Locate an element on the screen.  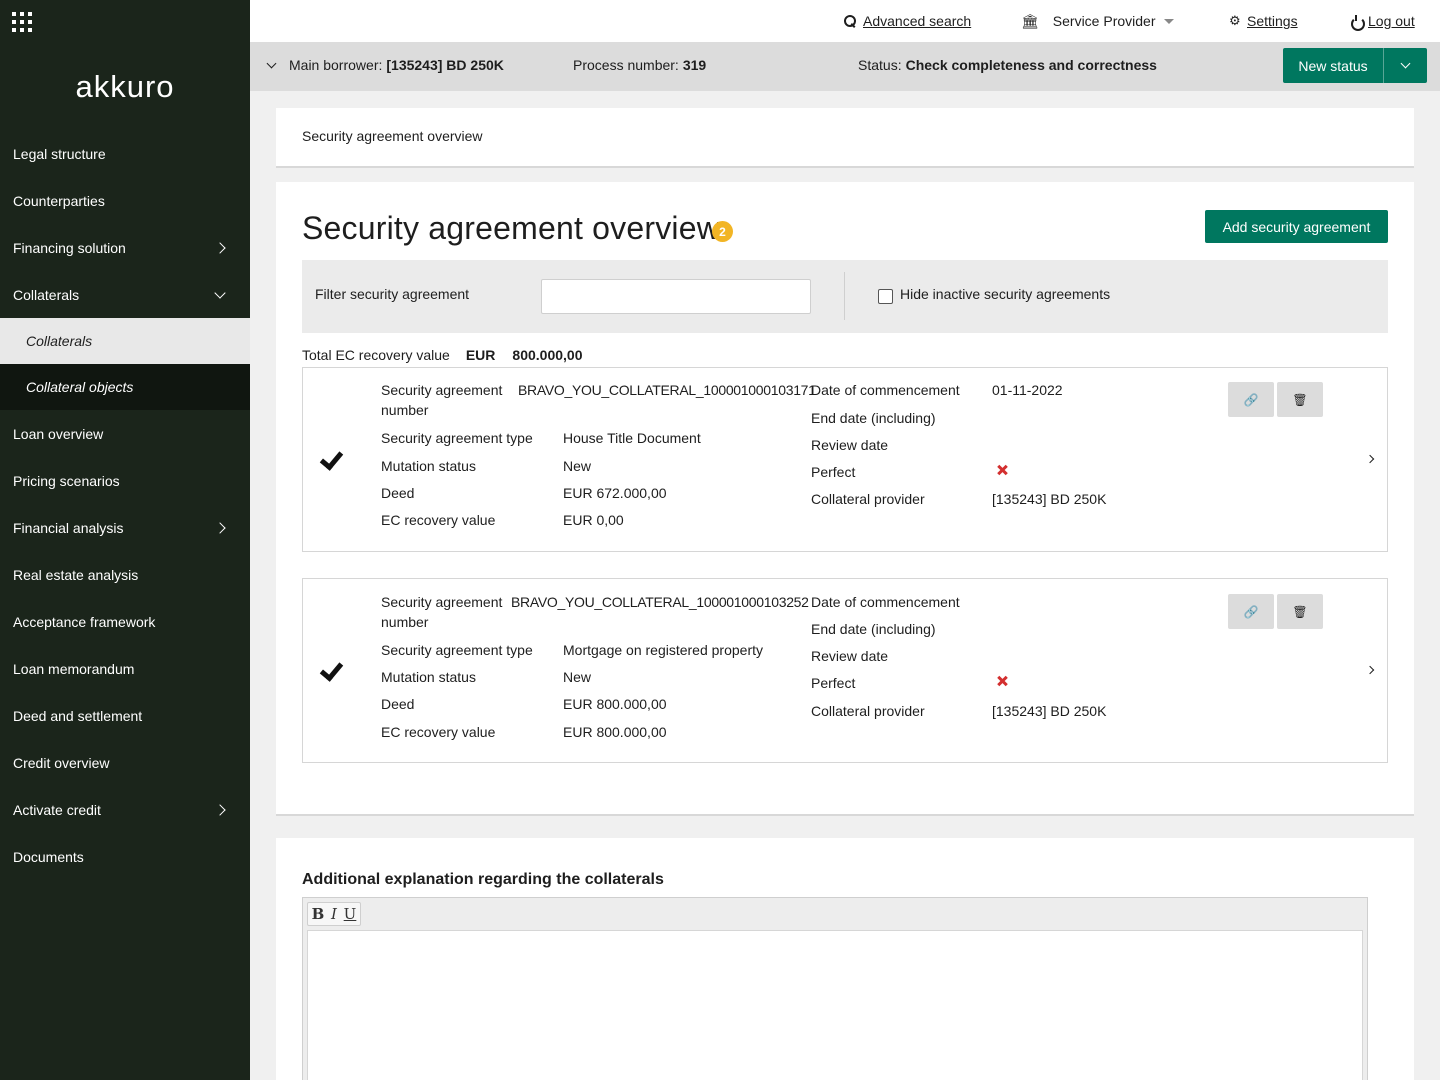
sidebar-item-financing-solution: Financing solution is located at coordinates (125, 247).